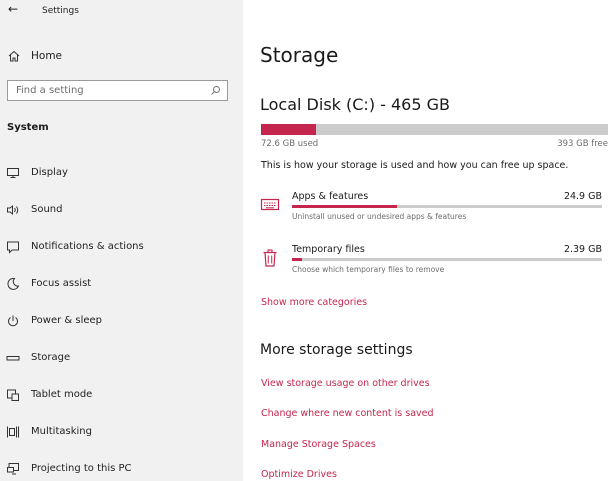 Image resolution: width=608 pixels, height=481 pixels. Describe the element at coordinates (336, 350) in the screenshot. I see `more-storage-settings-title: More storage settings` at that location.